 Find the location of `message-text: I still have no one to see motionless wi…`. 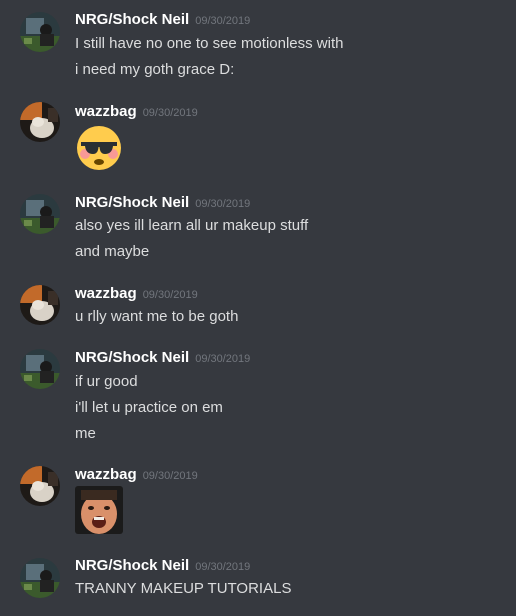

message-text: I still have no one to see motionless wi… is located at coordinates (209, 43).